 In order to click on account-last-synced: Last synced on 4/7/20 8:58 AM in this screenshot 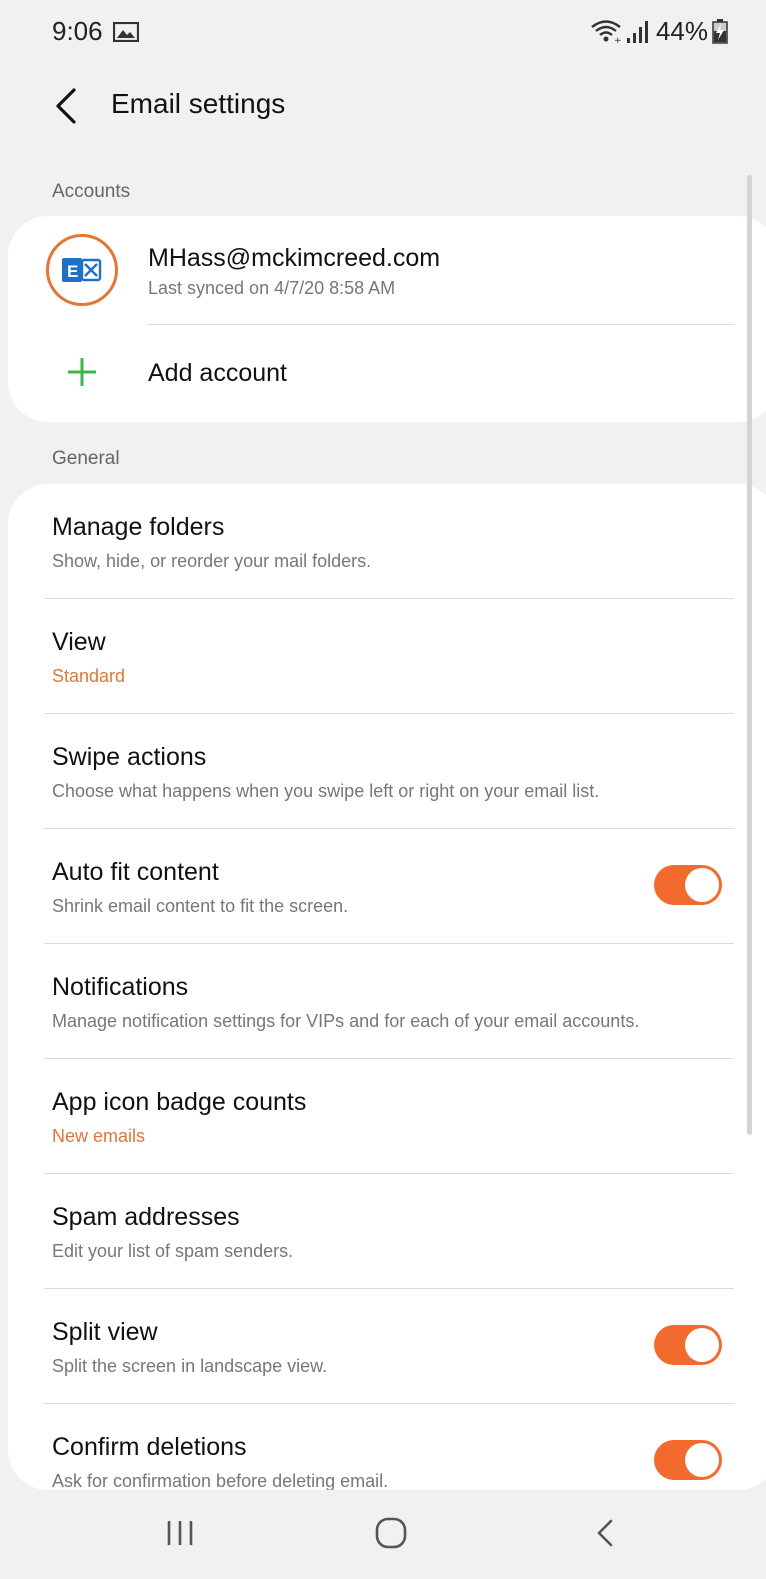, I will do `click(272, 288)`.